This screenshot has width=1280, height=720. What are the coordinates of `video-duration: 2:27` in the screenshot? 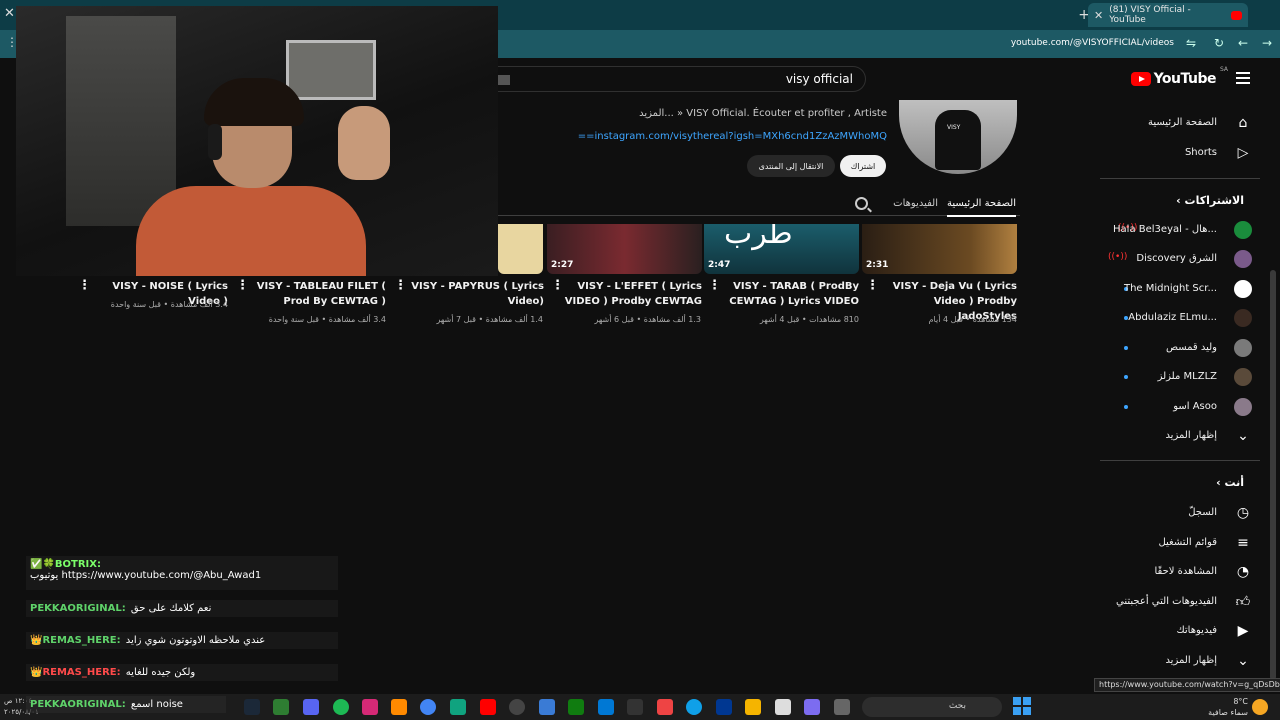 It's located at (562, 265).